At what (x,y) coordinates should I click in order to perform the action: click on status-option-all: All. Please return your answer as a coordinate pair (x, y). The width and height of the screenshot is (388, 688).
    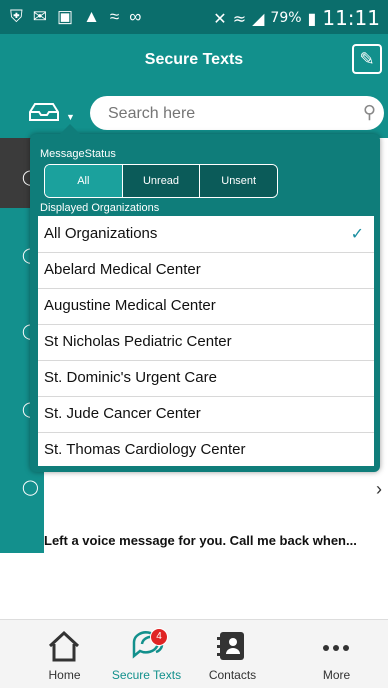
    Looking at the image, I should click on (83, 181).